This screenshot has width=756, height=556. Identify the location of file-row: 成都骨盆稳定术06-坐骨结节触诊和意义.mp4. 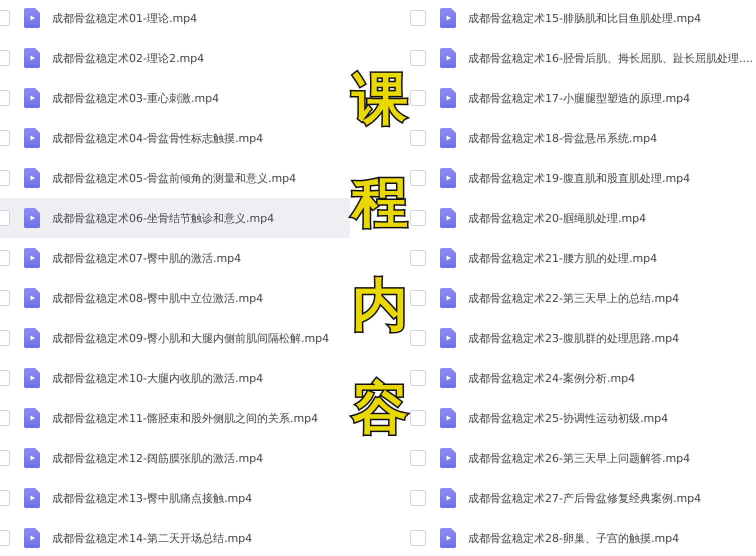
(175, 218).